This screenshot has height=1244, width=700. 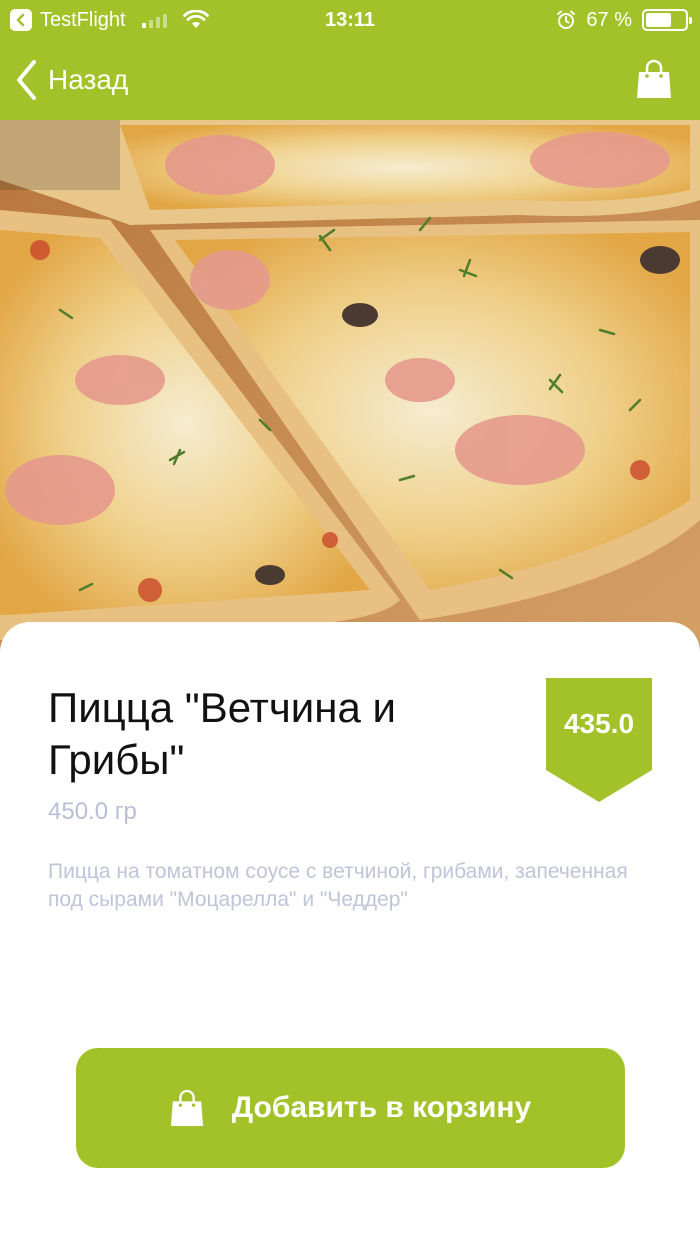 I want to click on status-bar: TestFlight 13:11 67 %, so click(x=350, y=20).